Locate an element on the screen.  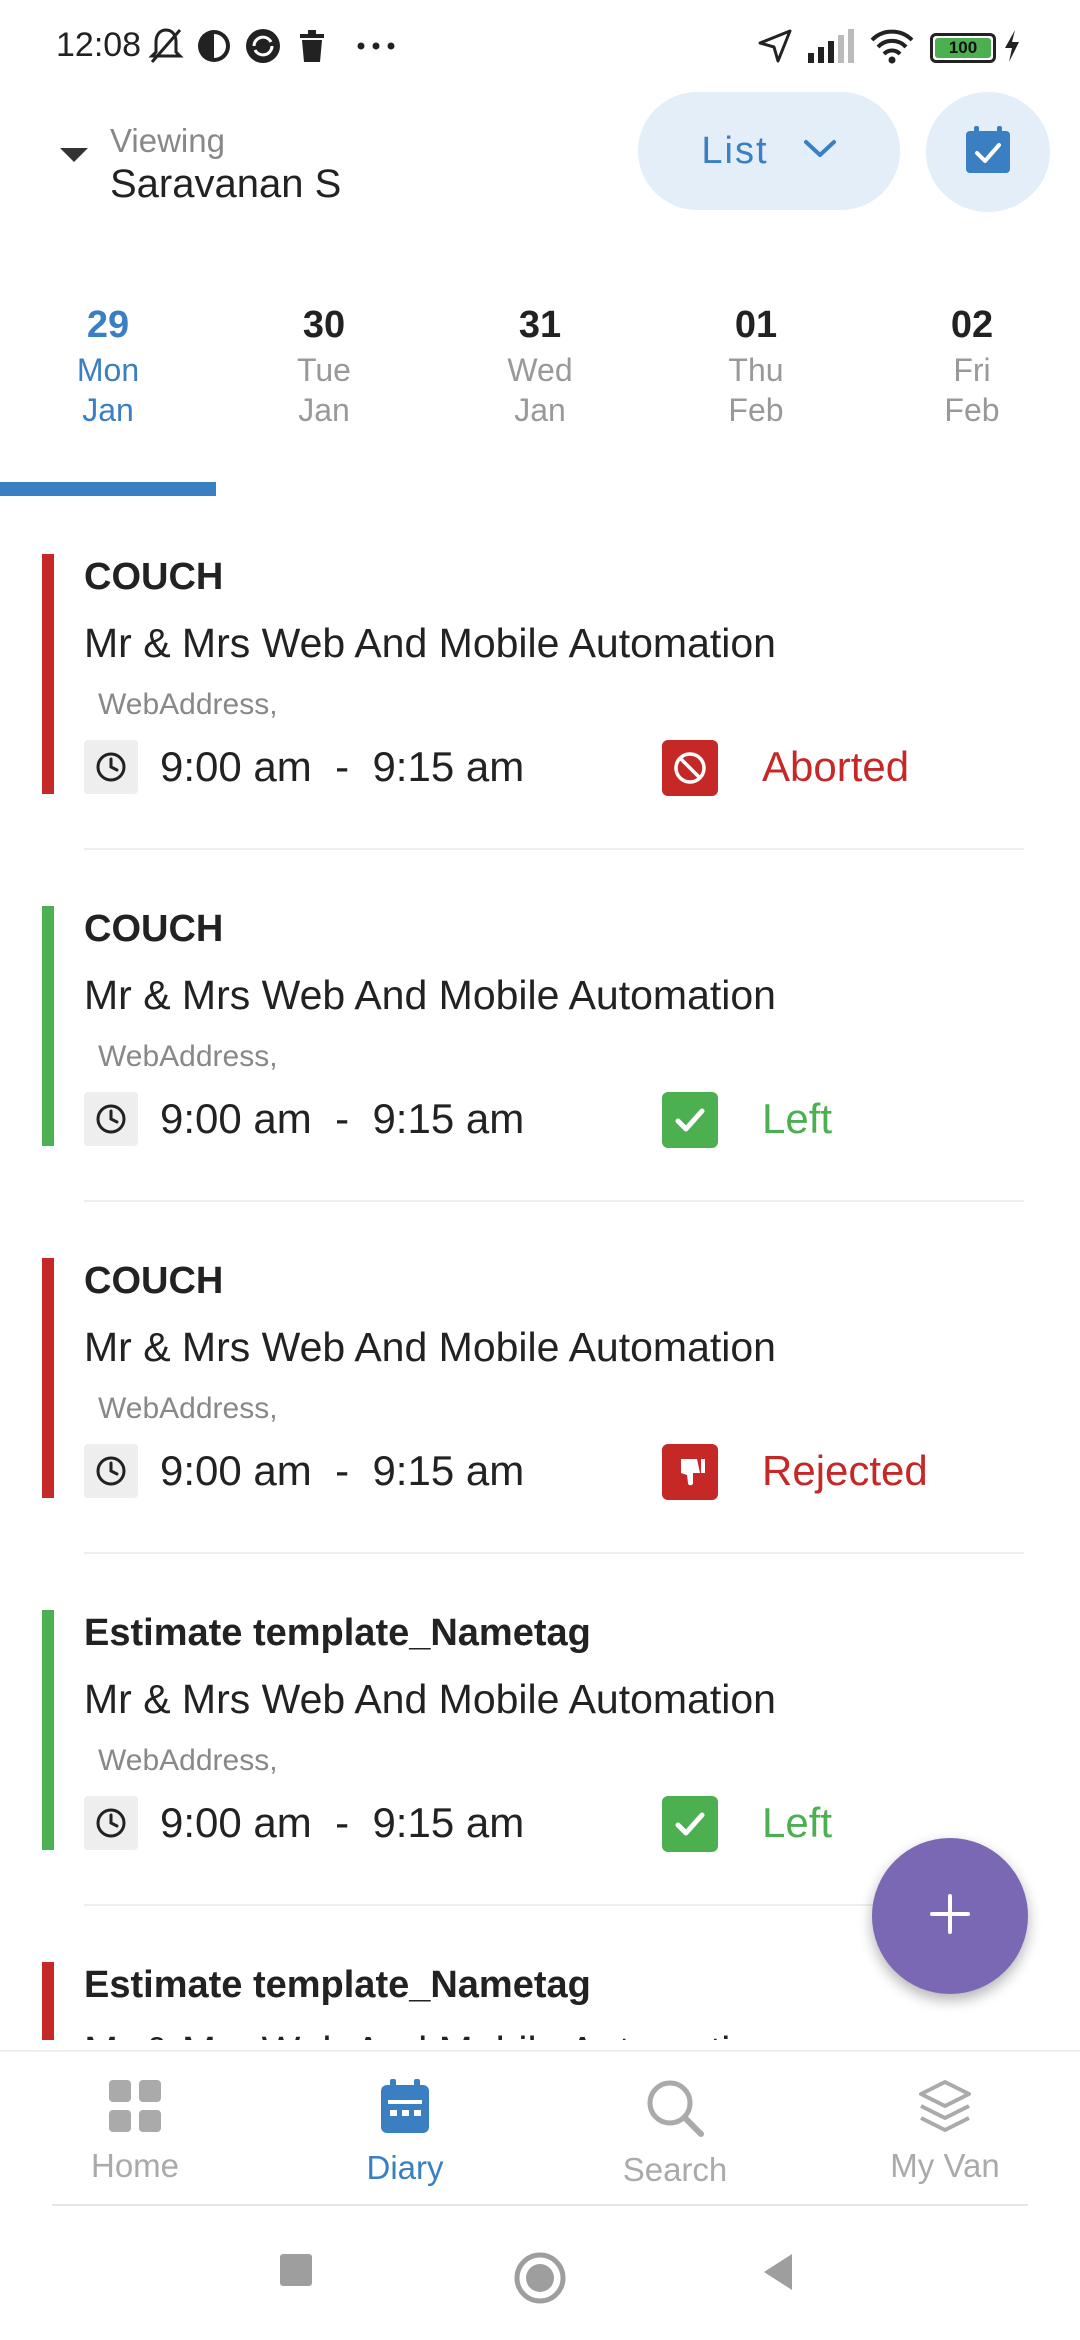
caret-down-icon is located at coordinates (74, 155).